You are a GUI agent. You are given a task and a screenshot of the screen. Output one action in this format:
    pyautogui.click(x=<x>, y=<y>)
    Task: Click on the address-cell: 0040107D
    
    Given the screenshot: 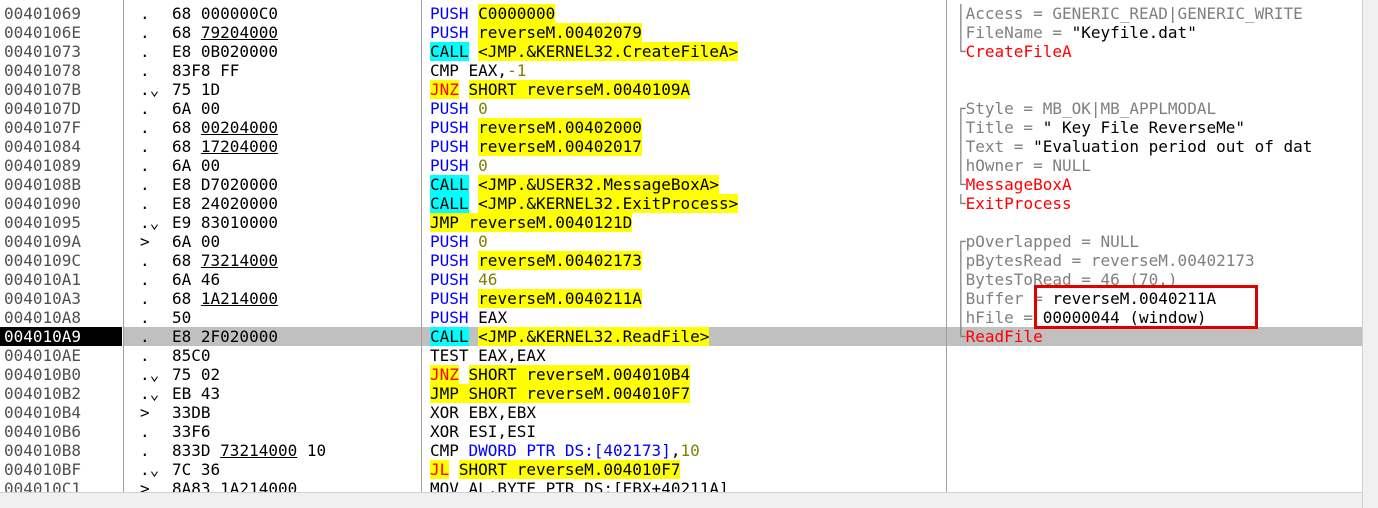 What is the action you would take?
    pyautogui.click(x=43, y=108)
    